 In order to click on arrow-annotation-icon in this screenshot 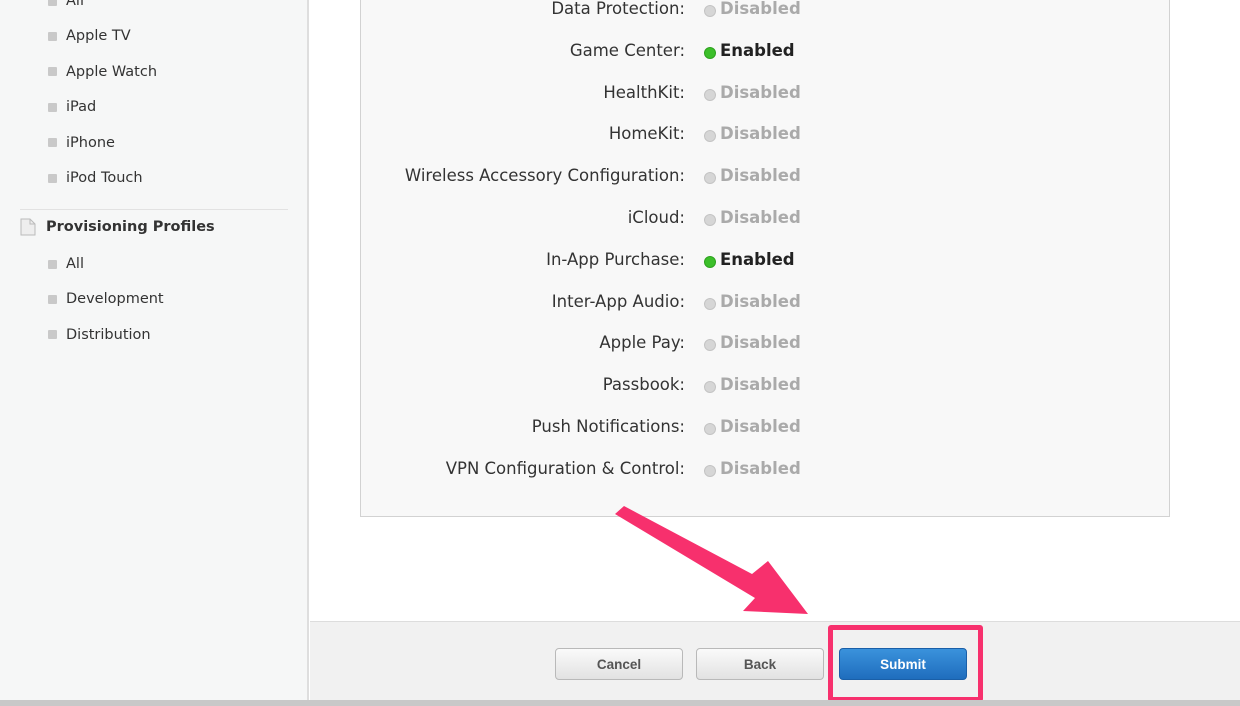, I will do `click(711, 560)`.